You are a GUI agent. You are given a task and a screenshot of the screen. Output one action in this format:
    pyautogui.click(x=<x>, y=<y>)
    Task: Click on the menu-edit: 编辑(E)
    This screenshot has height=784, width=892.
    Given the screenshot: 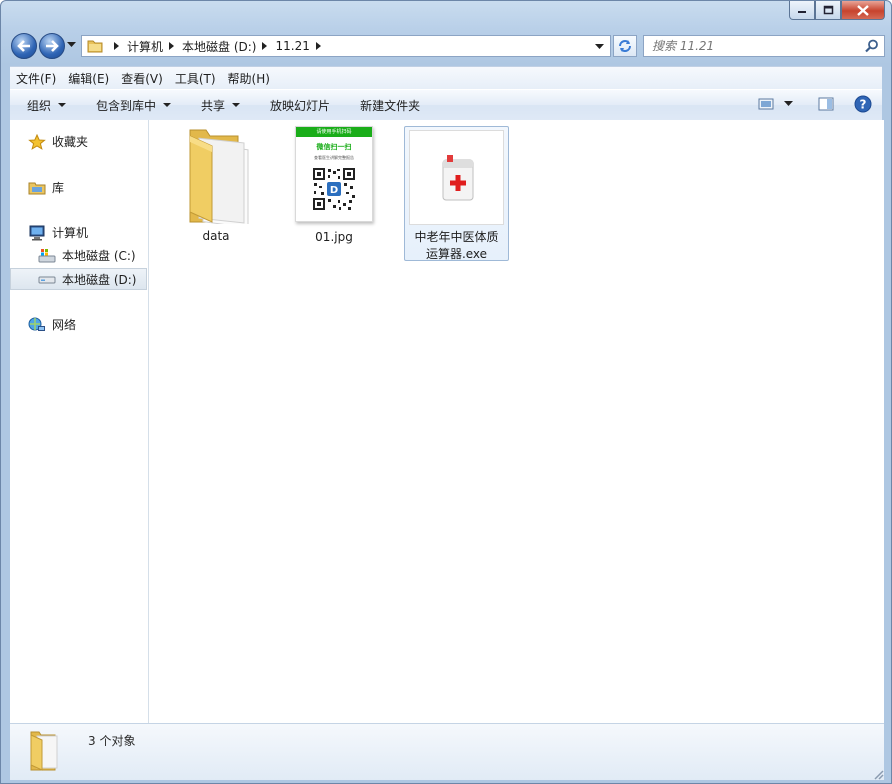 What is the action you would take?
    pyautogui.click(x=88, y=78)
    